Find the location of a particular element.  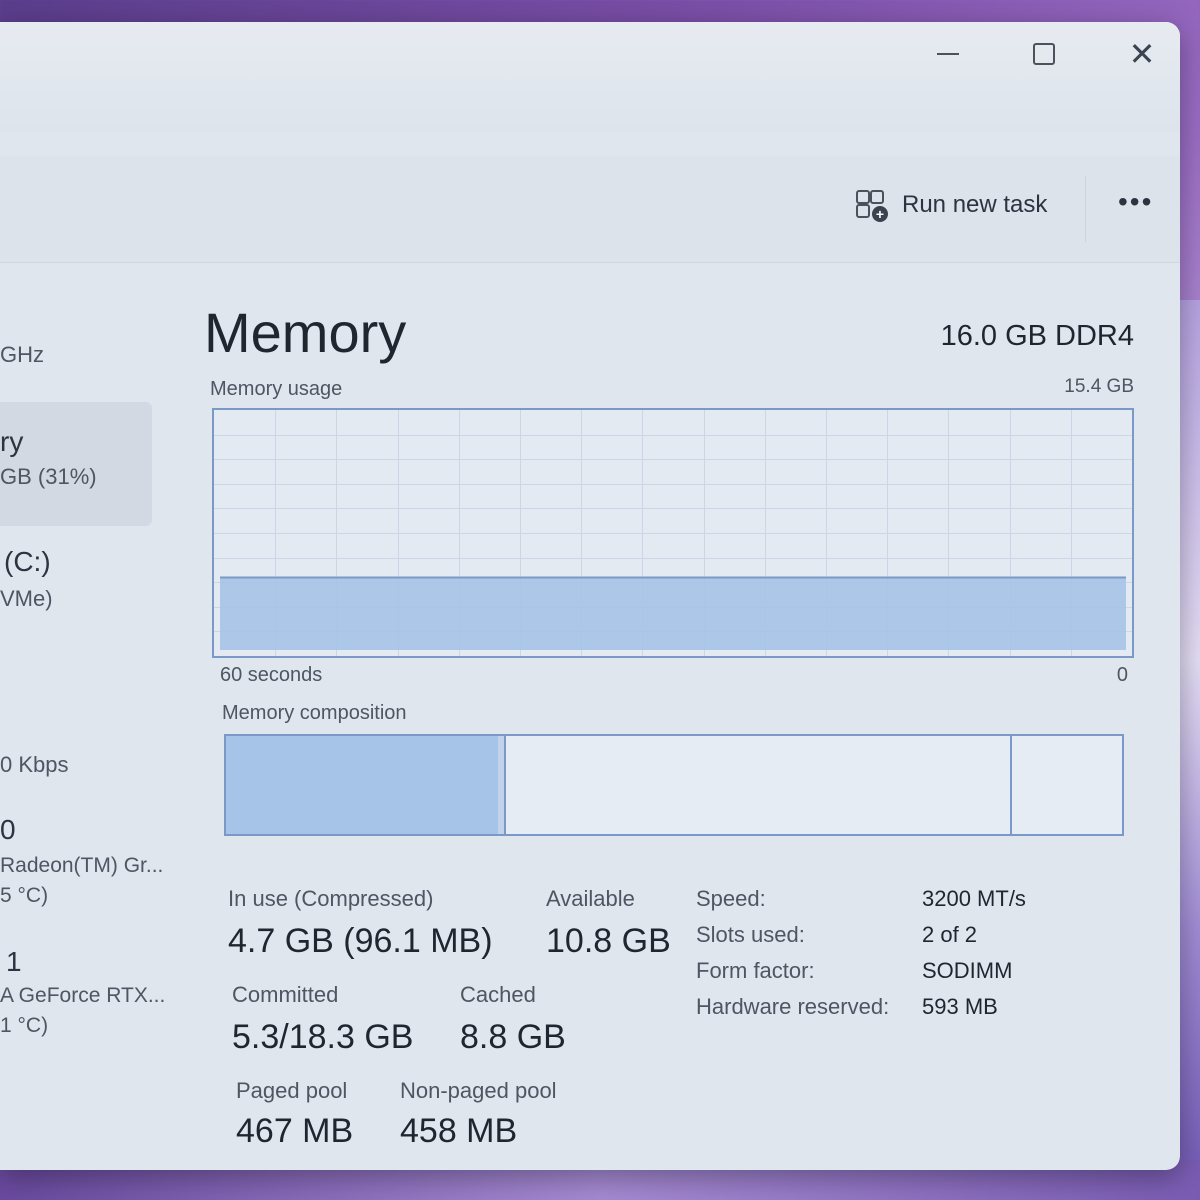

toolbar-separator is located at coordinates (1085, 209).